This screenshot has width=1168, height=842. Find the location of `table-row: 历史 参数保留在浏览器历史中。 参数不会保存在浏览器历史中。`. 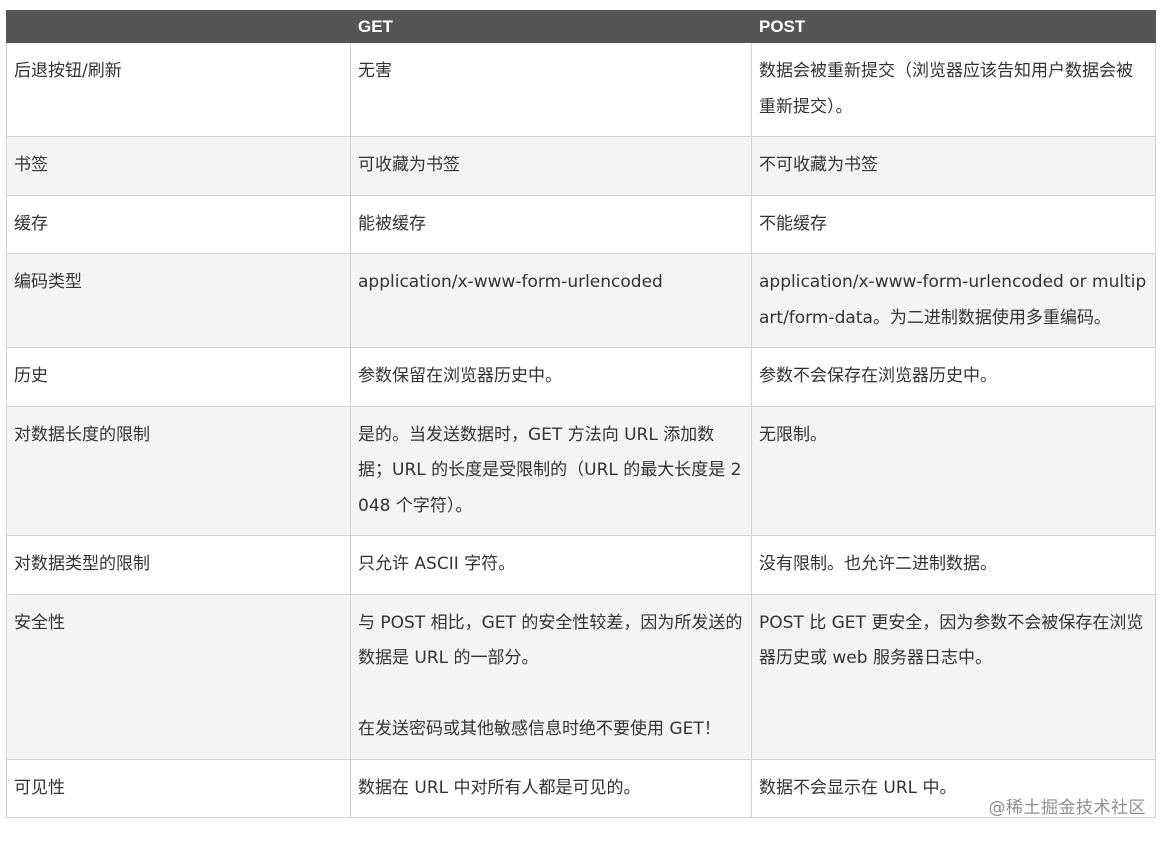

table-row: 历史 参数保留在浏览器历史中。 参数不会保存在浏览器历史中。 is located at coordinates (581, 377).